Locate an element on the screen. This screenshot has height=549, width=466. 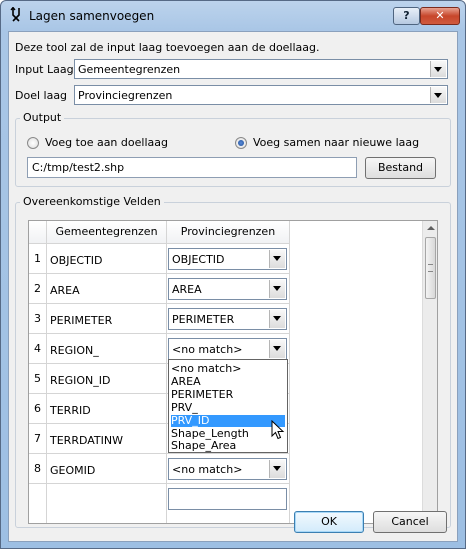
merge-radio-label: Voeg samen naar nieuwe laag is located at coordinates (336, 142).